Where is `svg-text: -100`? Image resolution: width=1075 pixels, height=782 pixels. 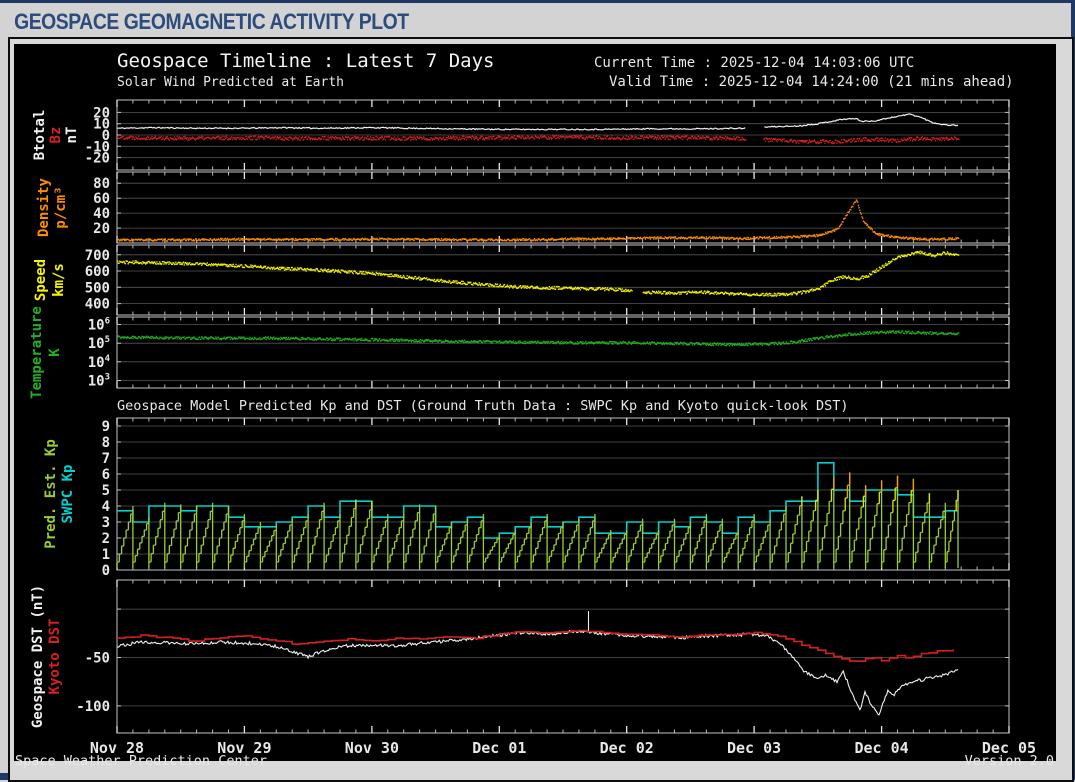 svg-text: -100 is located at coordinates (93, 707).